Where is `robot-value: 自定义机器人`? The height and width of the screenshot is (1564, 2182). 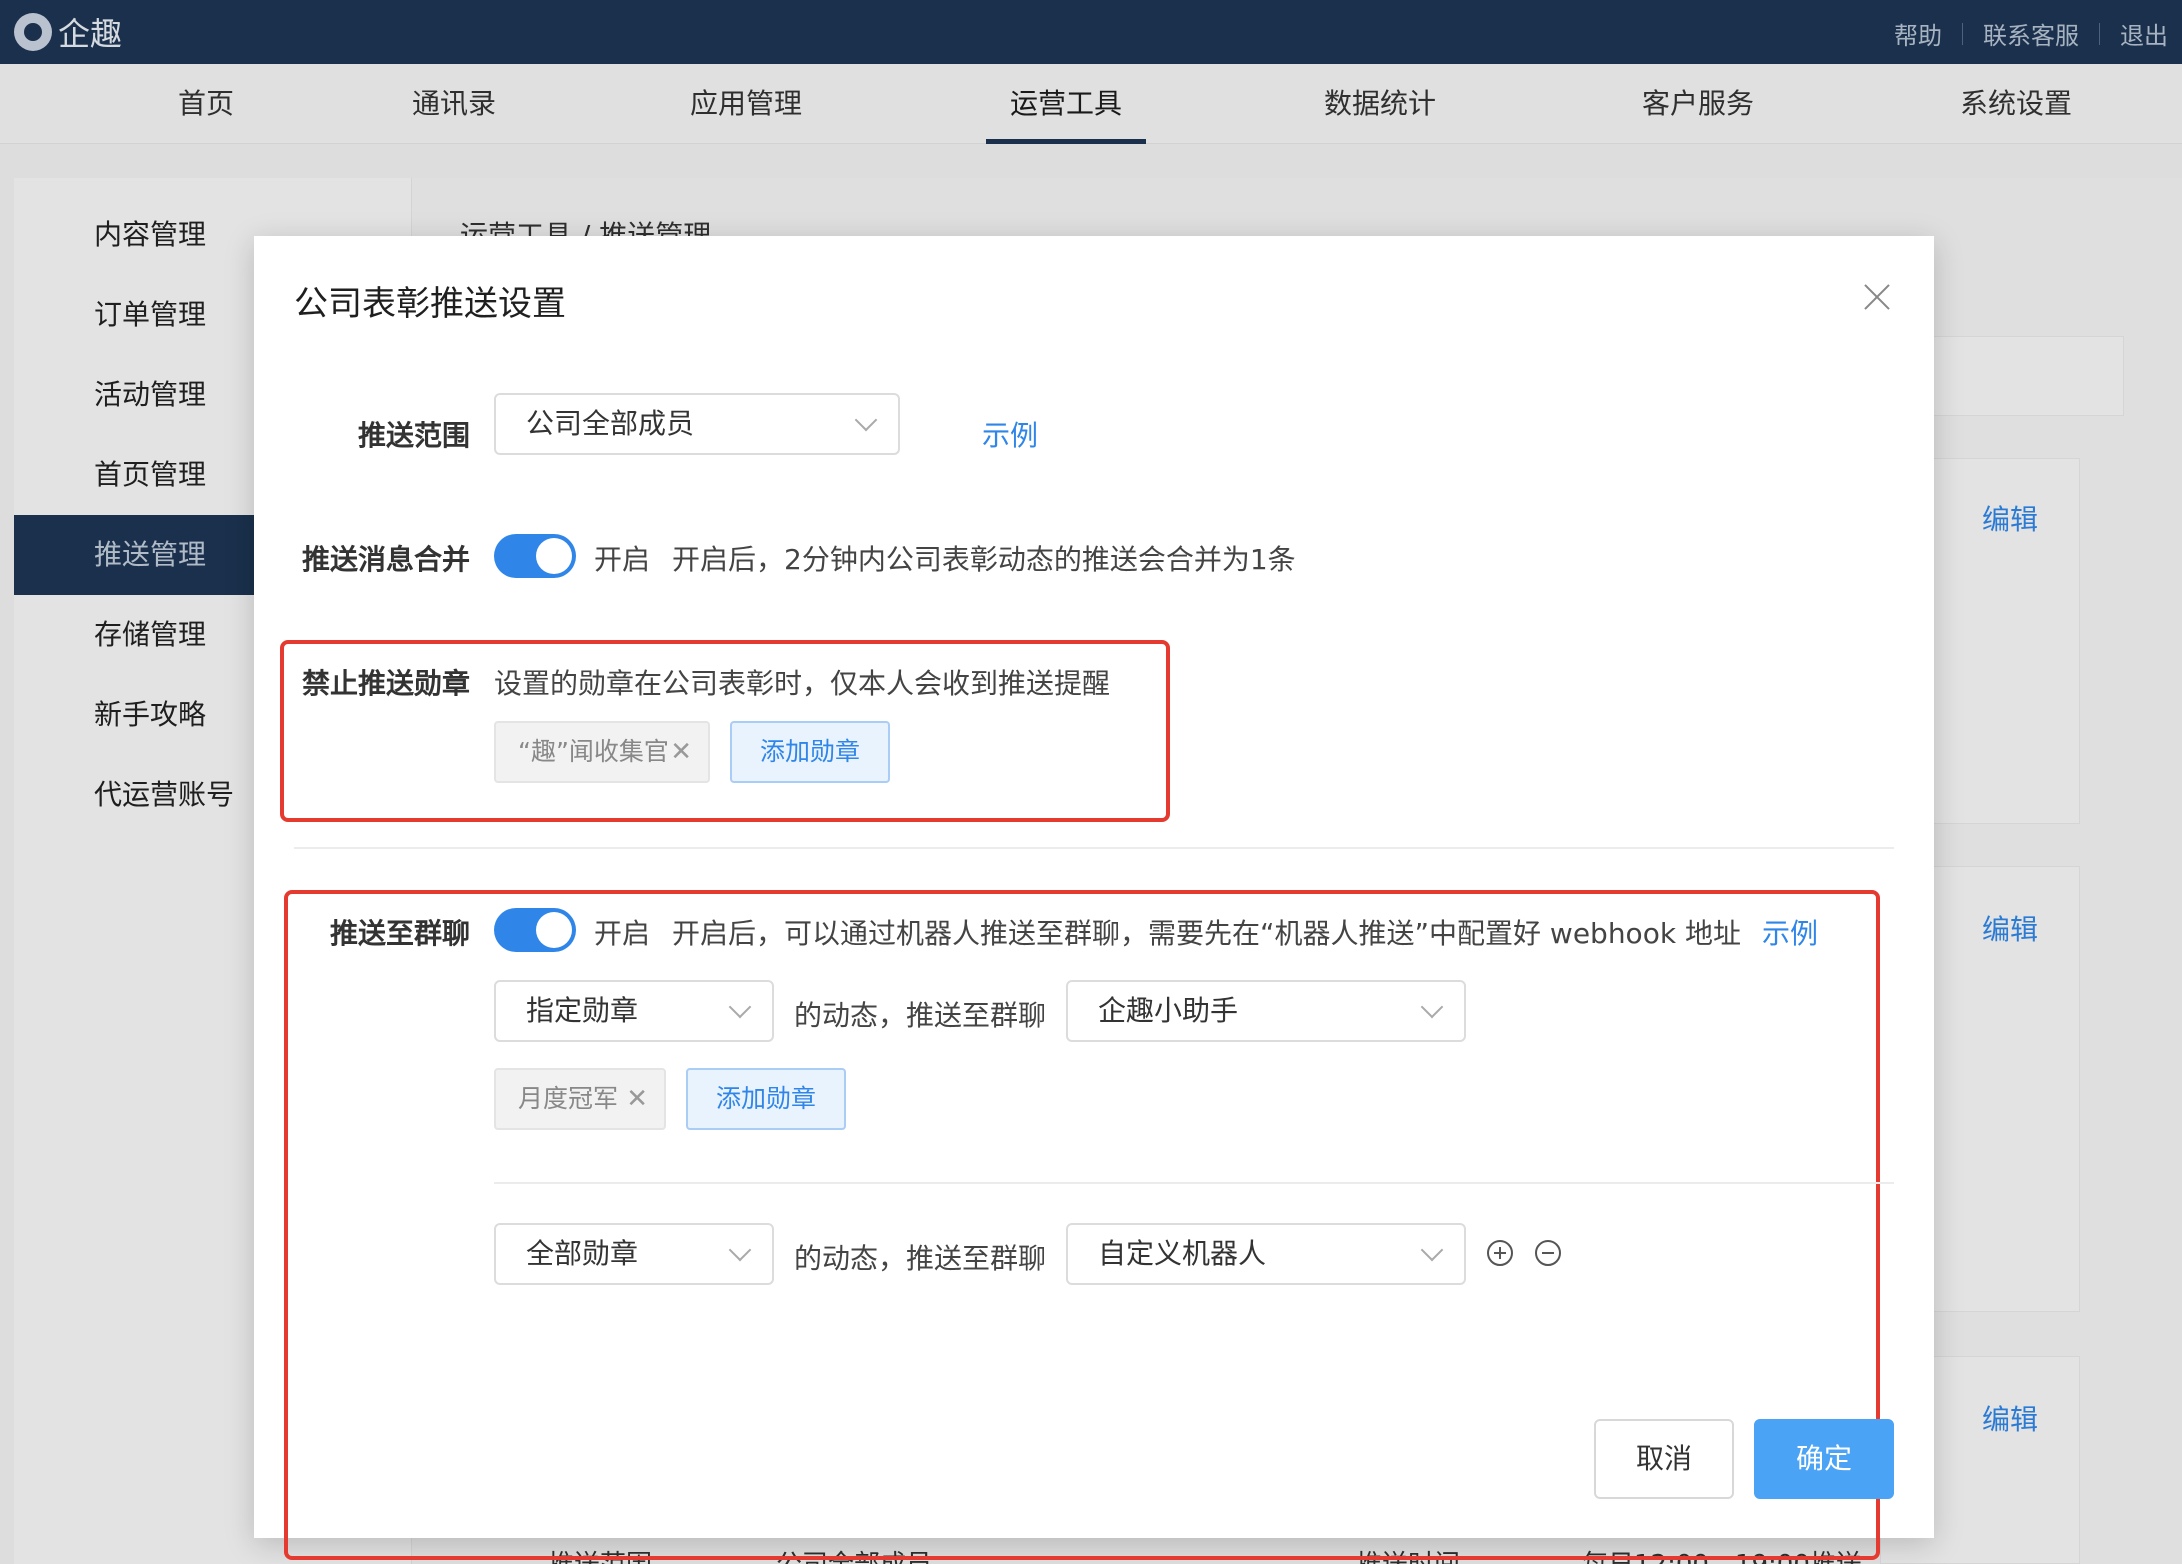 robot-value: 自定义机器人 is located at coordinates (1182, 1253).